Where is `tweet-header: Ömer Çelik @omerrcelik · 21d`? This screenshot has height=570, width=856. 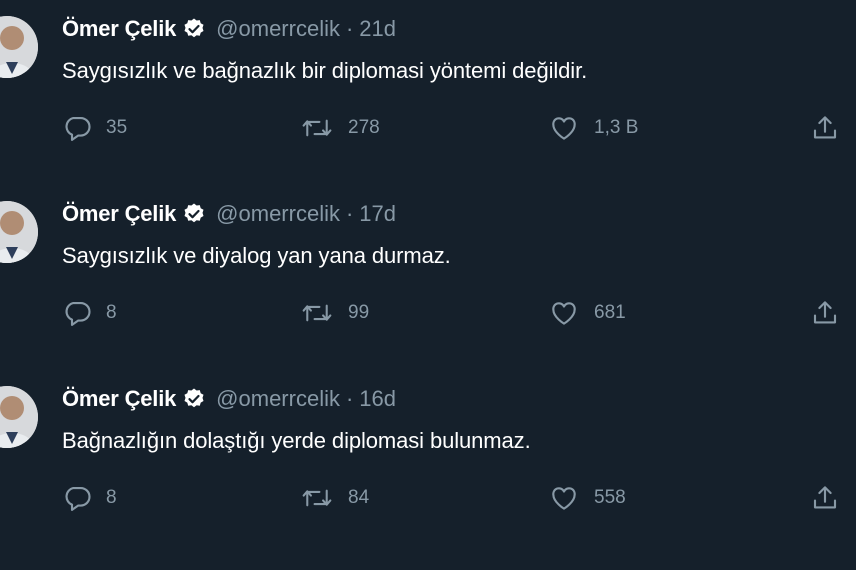 tweet-header: Ömer Çelik @omerrcelik · 21d is located at coordinates (229, 29).